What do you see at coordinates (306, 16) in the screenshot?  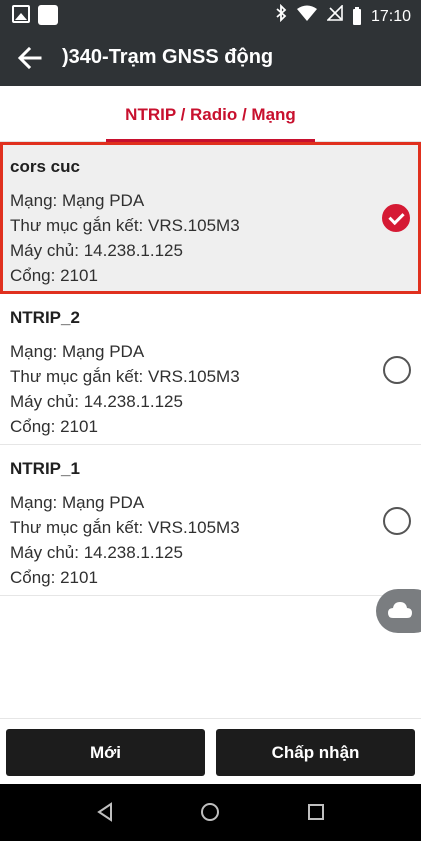 I see `wifi-icon` at bounding box center [306, 16].